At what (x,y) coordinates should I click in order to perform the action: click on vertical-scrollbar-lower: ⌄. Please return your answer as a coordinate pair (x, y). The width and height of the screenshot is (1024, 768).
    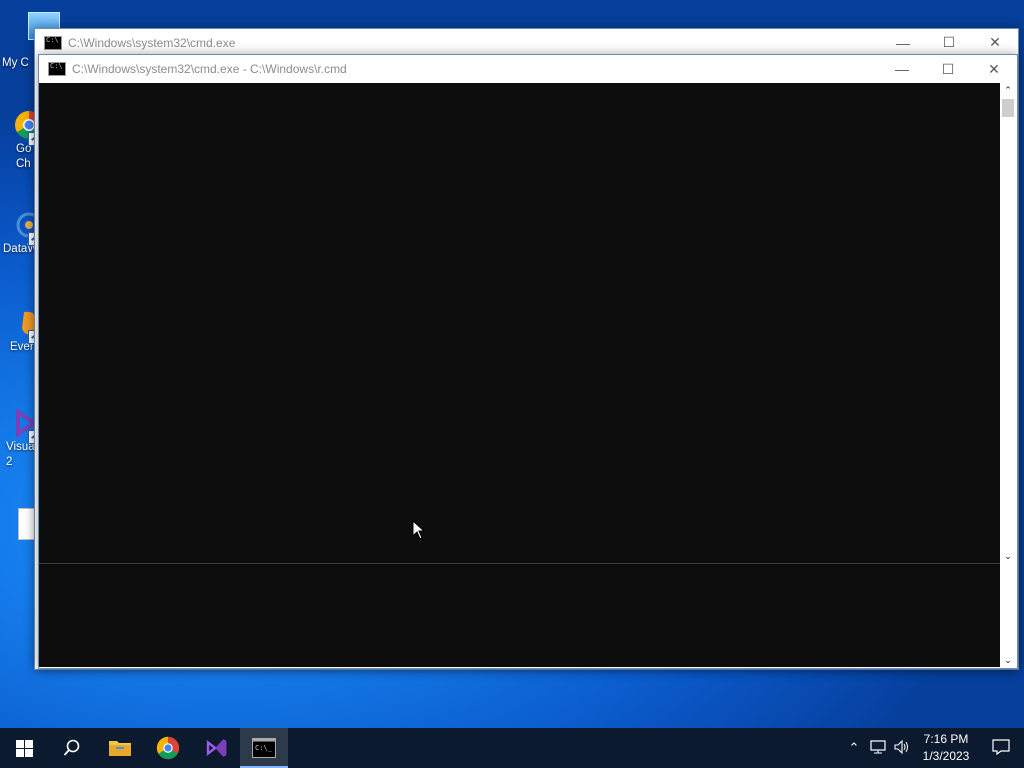
    Looking at the image, I should click on (1008, 615).